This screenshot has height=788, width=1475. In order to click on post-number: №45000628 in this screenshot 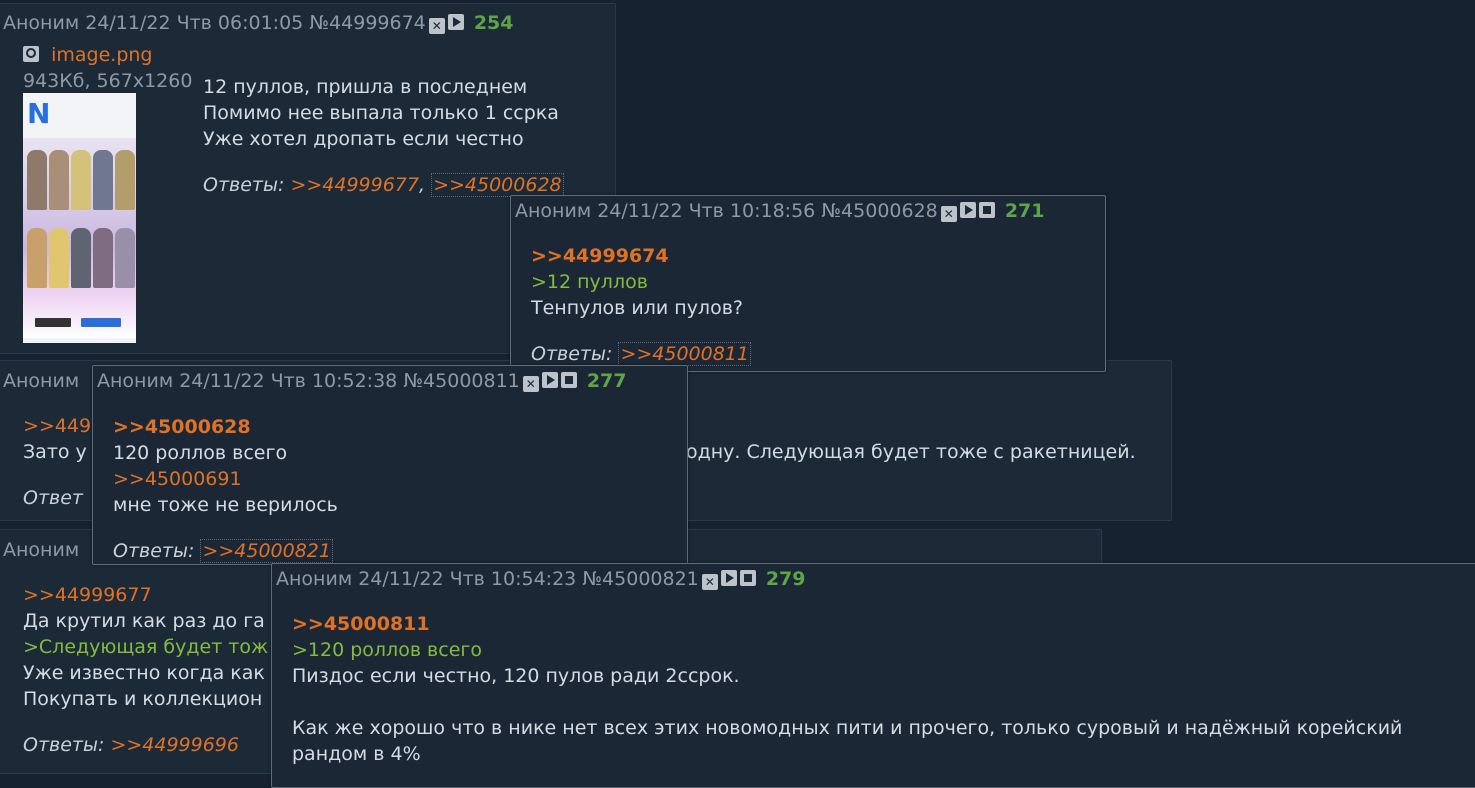, I will do `click(879, 211)`.